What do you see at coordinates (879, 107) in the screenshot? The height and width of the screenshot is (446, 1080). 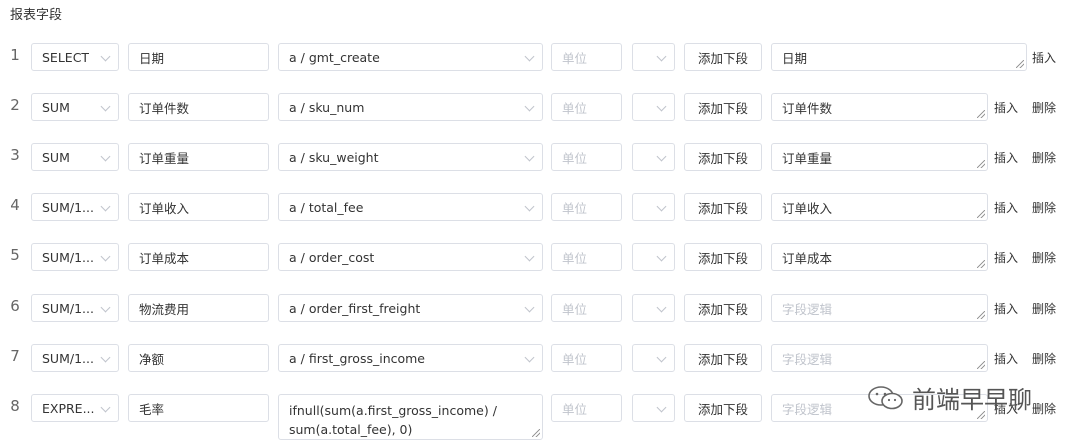 I see `field-logic-textarea: 订单件数` at bounding box center [879, 107].